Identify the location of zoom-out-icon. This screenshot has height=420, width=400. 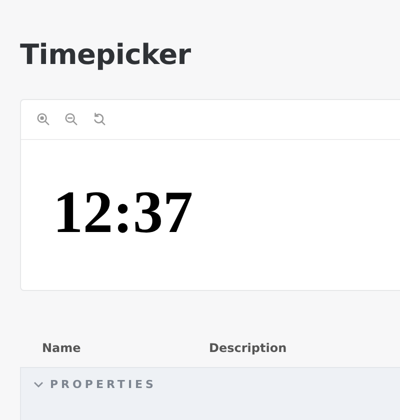
(71, 119).